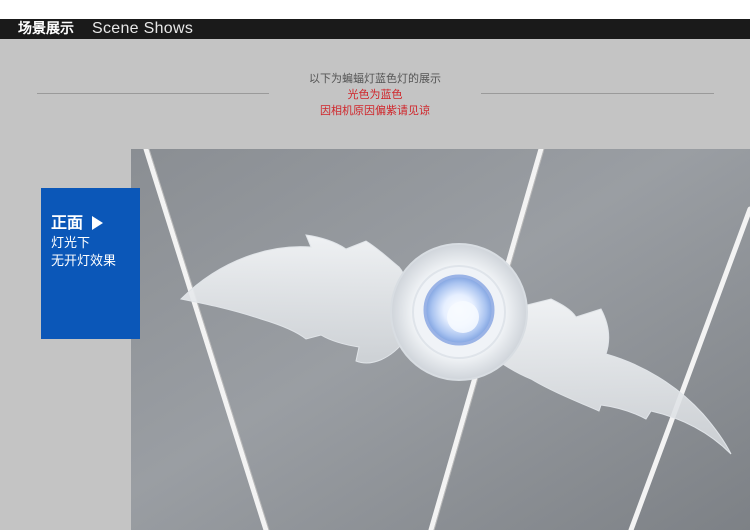  What do you see at coordinates (375, 94) in the screenshot?
I see `intro-light-color: 光色为蓝色` at bounding box center [375, 94].